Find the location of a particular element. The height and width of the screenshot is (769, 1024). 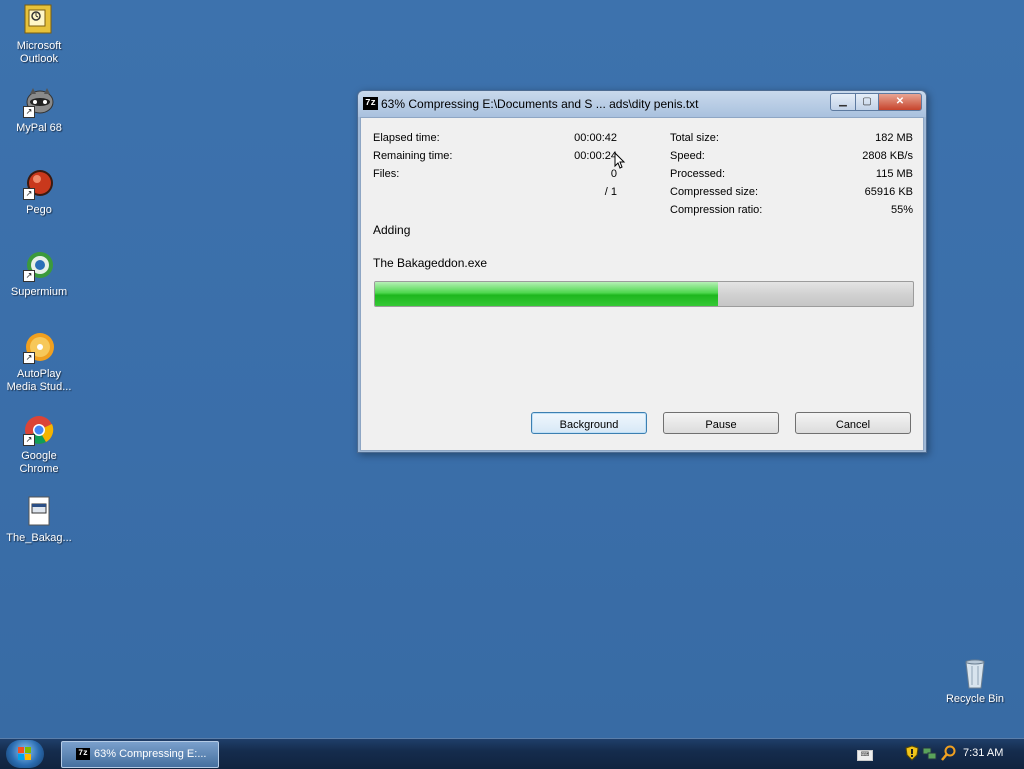

files-value: 0 is located at coordinates (613, 174).